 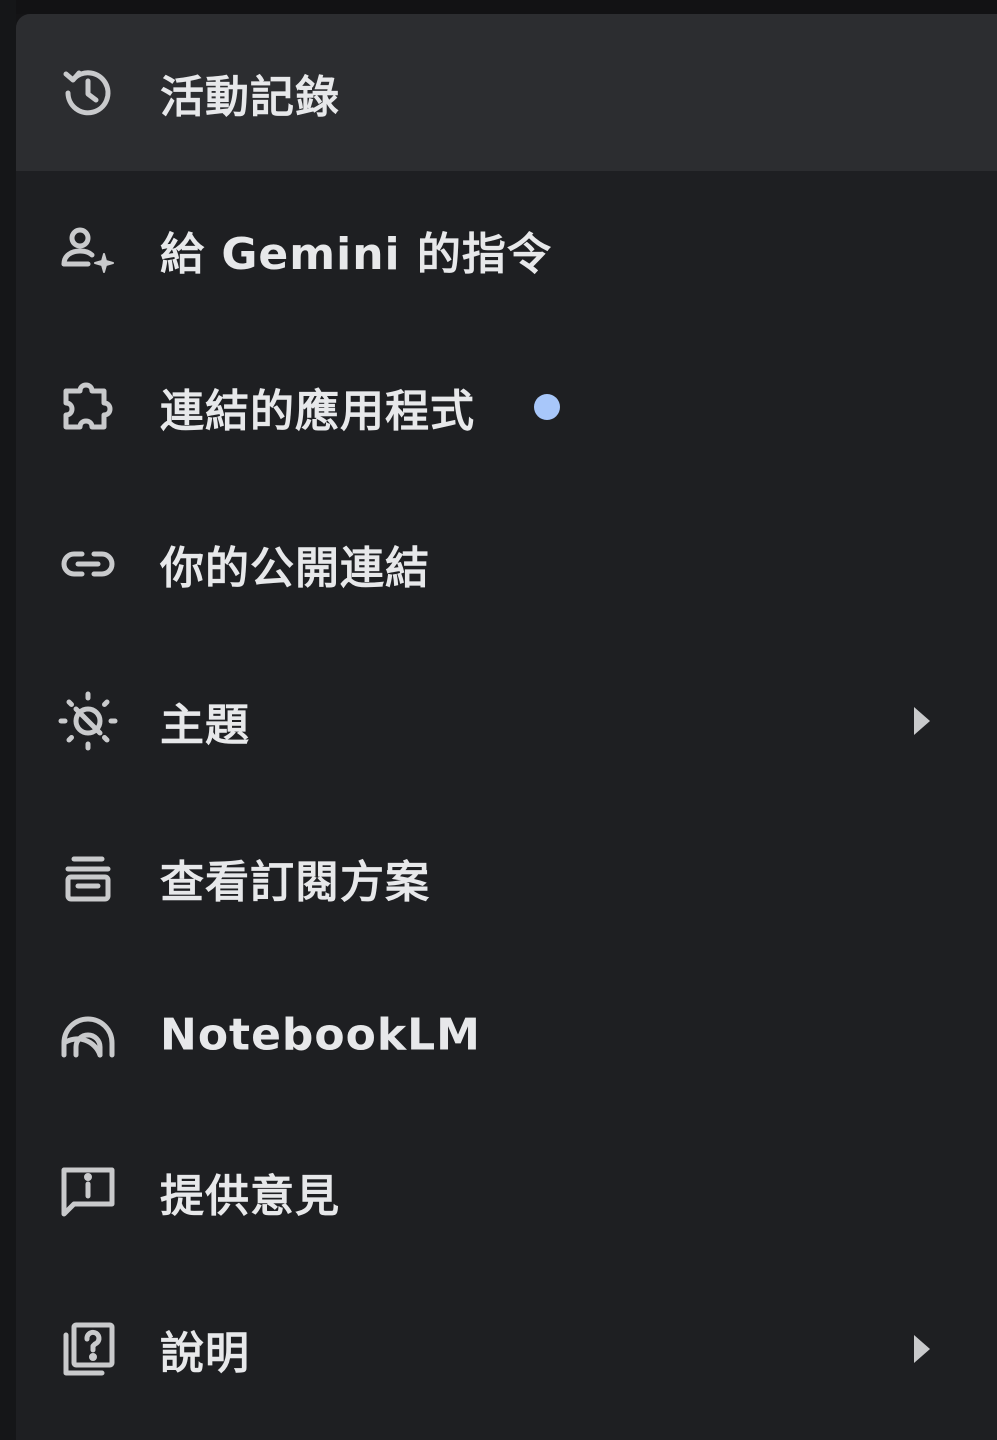 What do you see at coordinates (88, 878) in the screenshot?
I see `subscription-icon` at bounding box center [88, 878].